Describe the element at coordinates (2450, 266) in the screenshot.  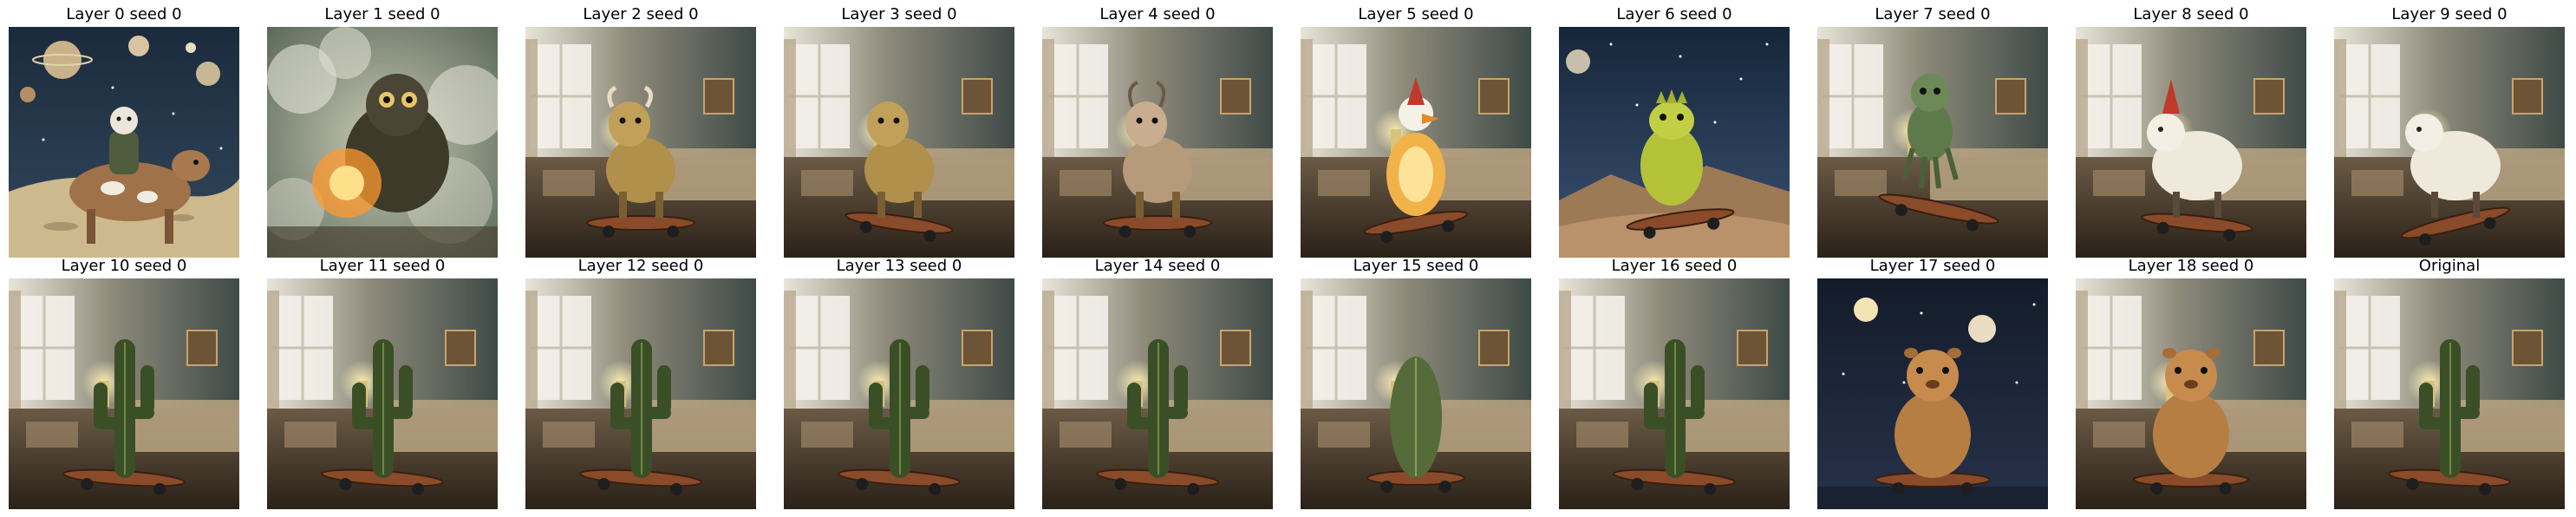
I see `panel-title: Original` at that location.